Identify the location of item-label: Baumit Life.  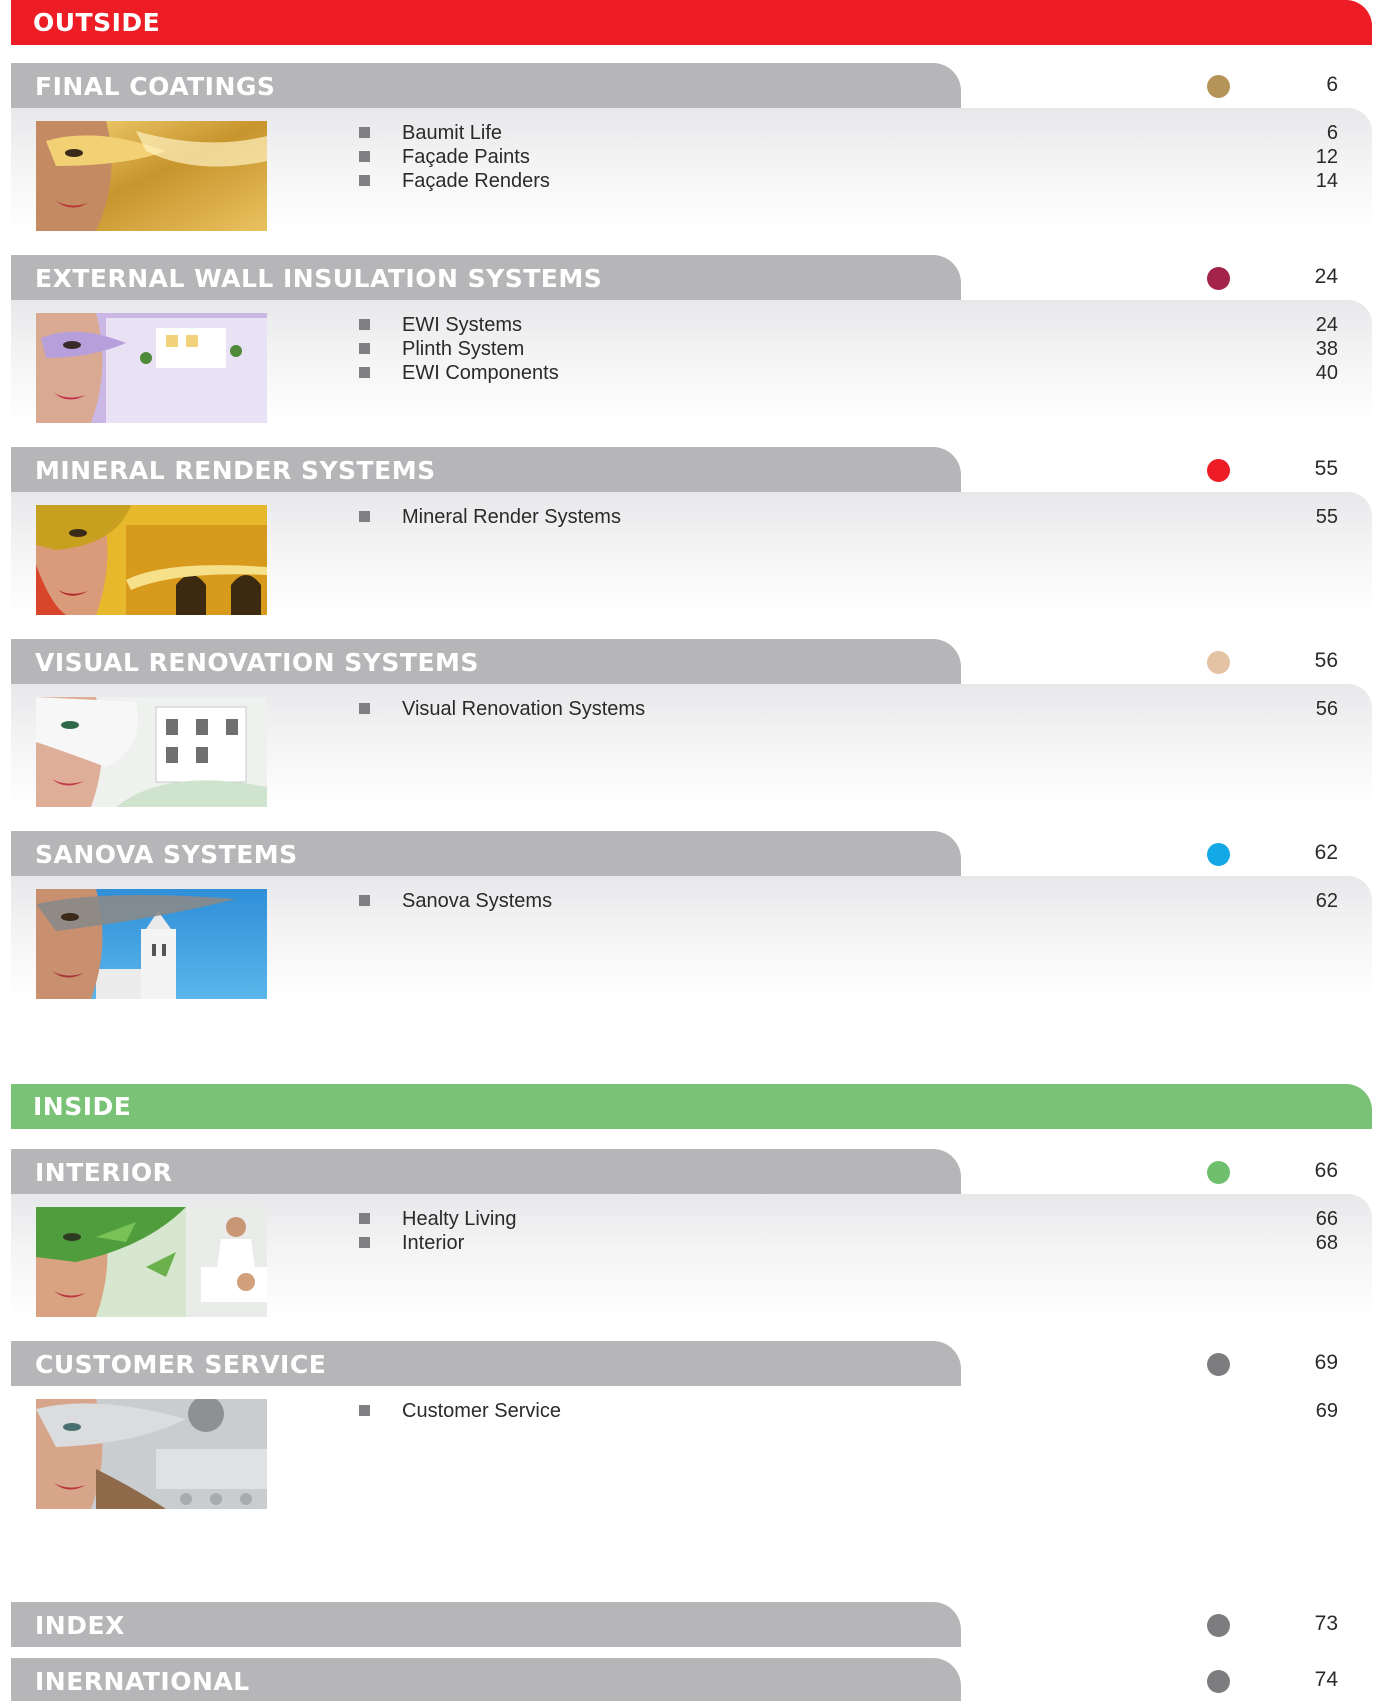
(452, 133).